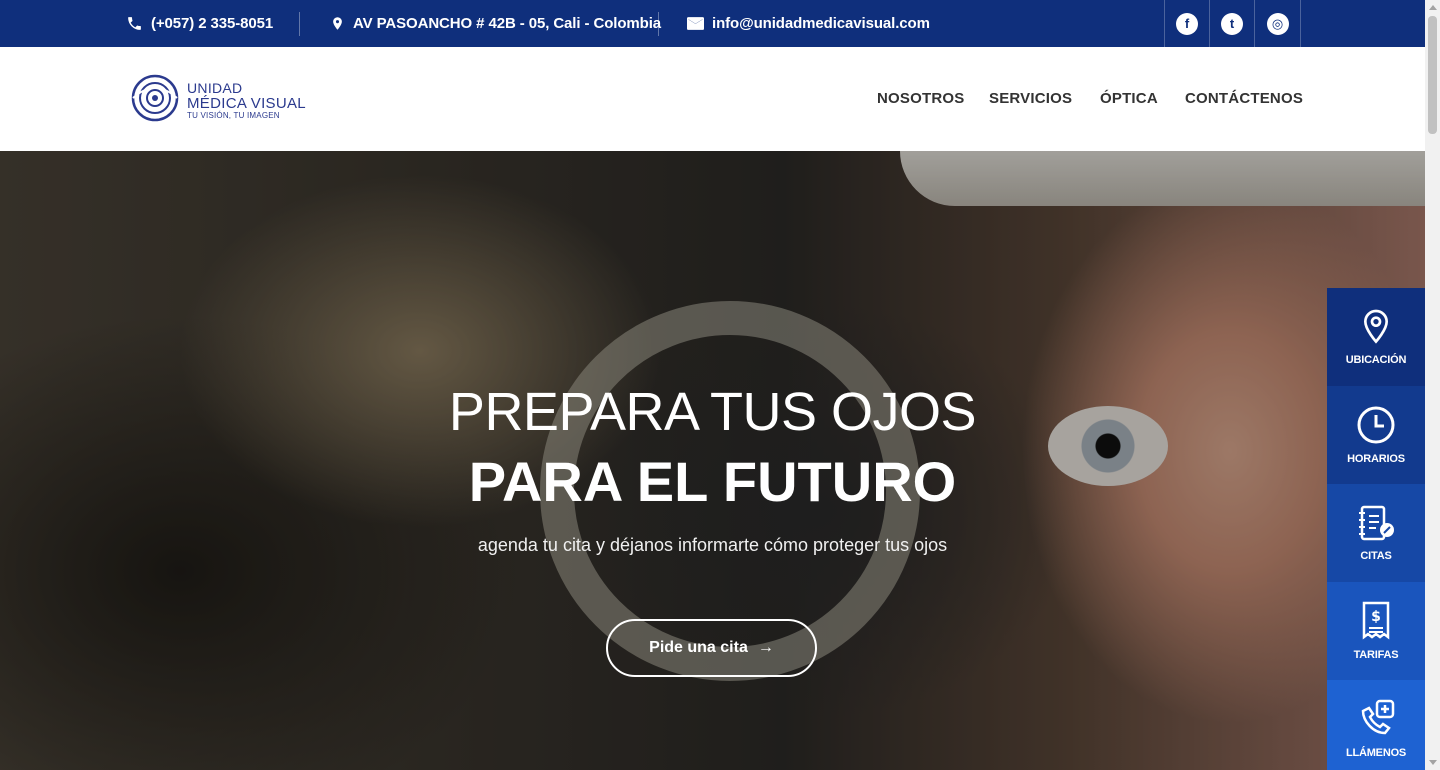 The width and height of the screenshot is (1440, 770). What do you see at coordinates (1378, 717) in the screenshot?
I see `phone-plus-icon` at bounding box center [1378, 717].